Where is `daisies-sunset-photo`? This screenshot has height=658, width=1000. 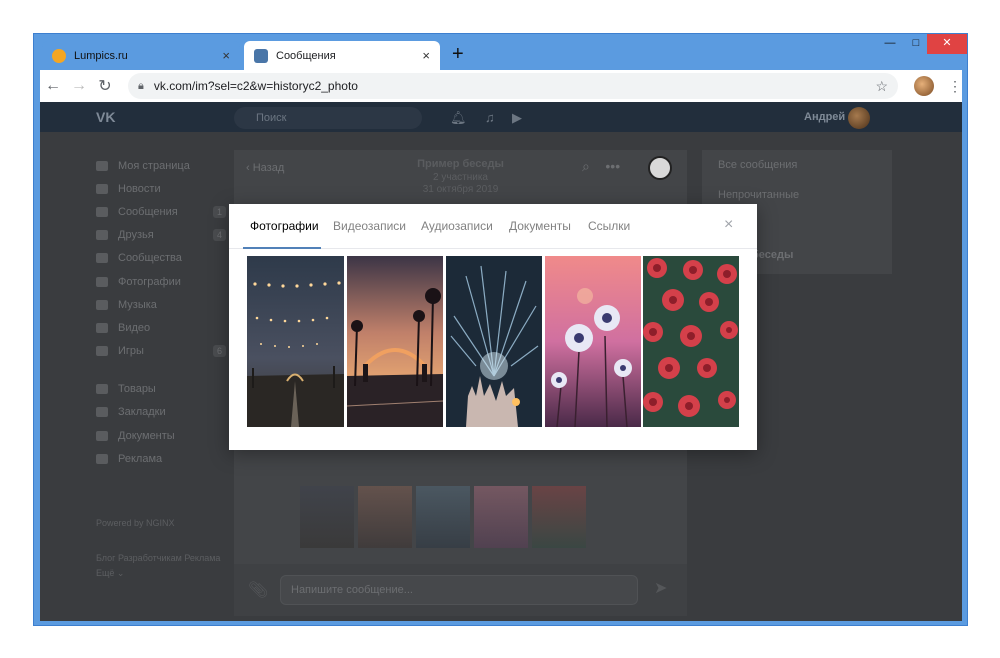
daisies-sunset-photo is located at coordinates (593, 341).